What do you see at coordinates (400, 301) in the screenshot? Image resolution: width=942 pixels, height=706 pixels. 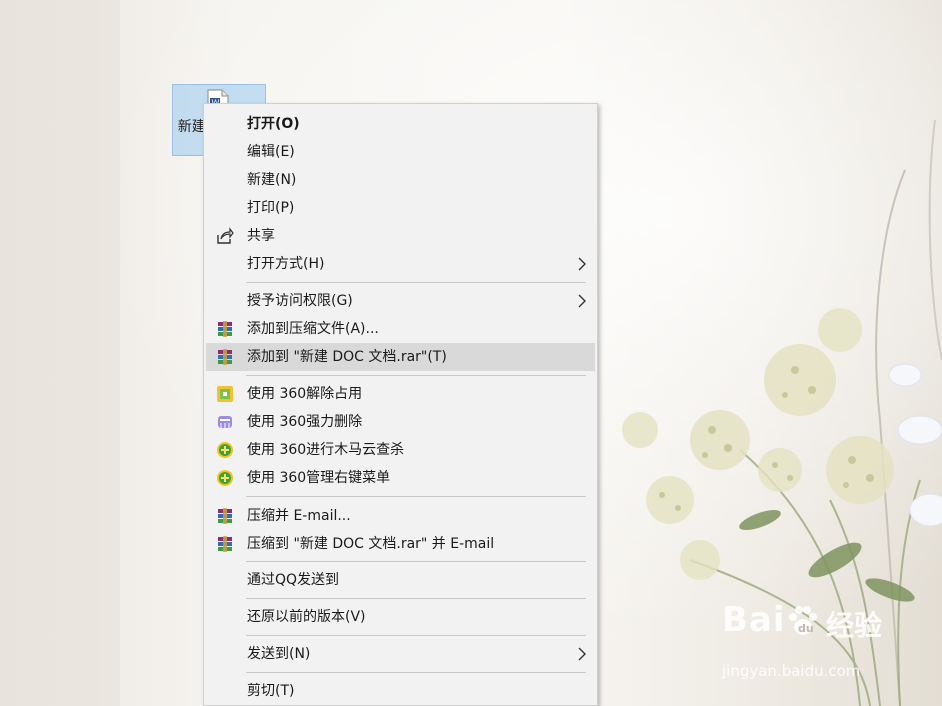 I see `menu-item-grant-access: 授予访问权限(G)` at bounding box center [400, 301].